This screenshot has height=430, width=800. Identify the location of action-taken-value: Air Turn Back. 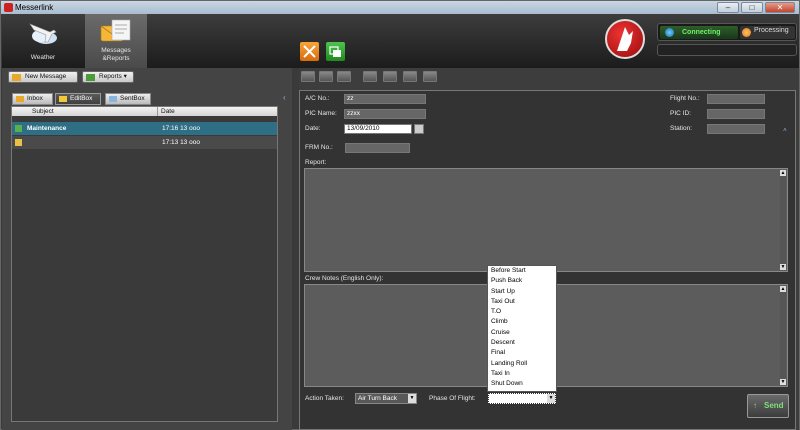
(378, 398).